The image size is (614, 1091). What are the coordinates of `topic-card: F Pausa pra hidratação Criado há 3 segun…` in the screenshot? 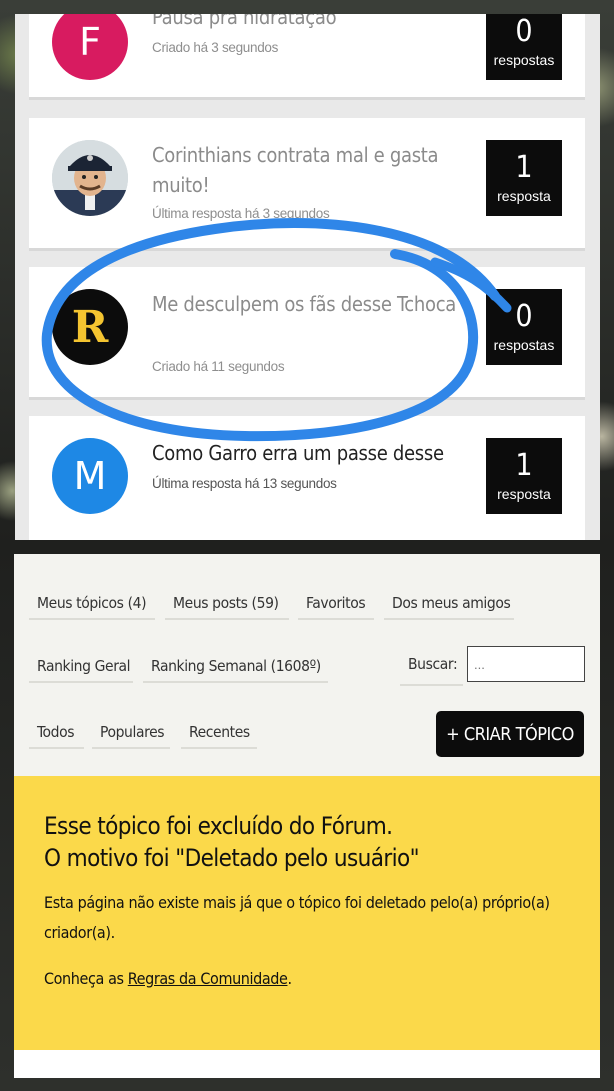 It's located at (307, 57).